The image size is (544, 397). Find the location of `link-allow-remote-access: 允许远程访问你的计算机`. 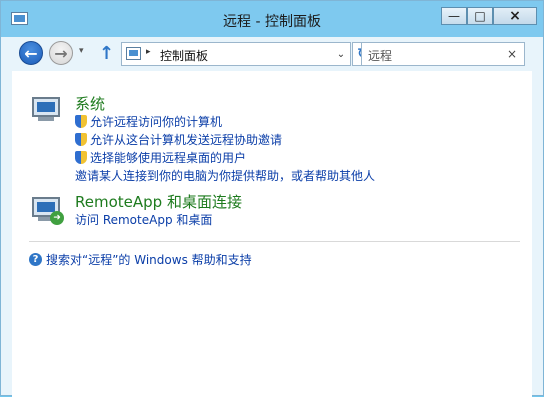

link-allow-remote-access: 允许远程访问你的计算机 is located at coordinates (148, 121).